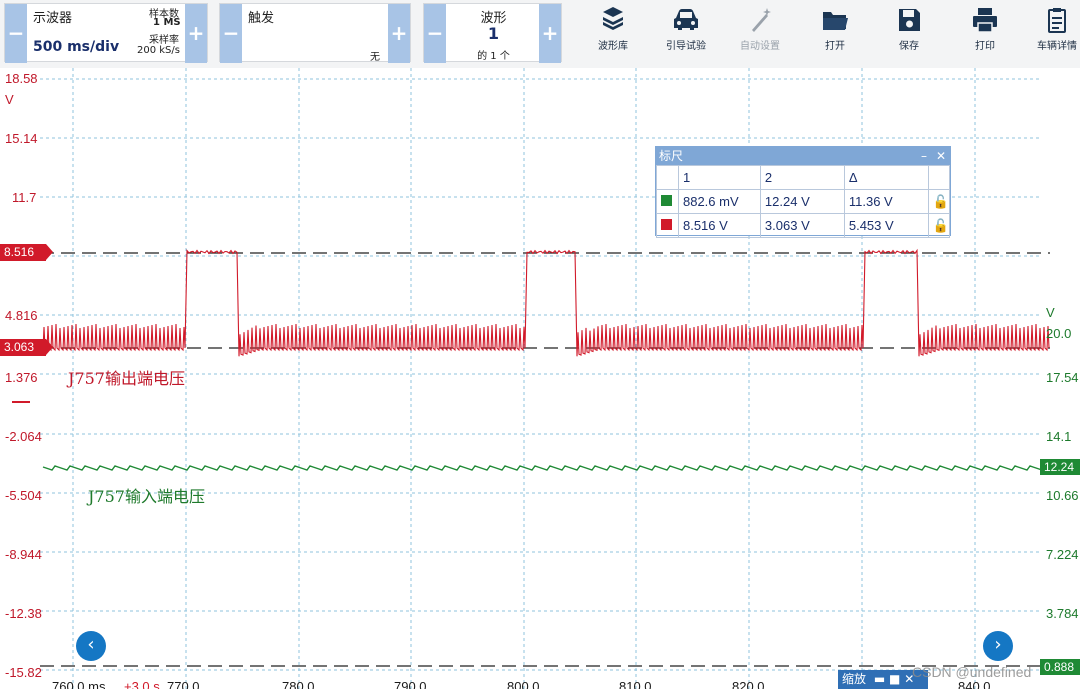 The height and width of the screenshot is (689, 1080). What do you see at coordinates (985, 46) in the screenshot?
I see `print-label: 打印` at bounding box center [985, 46].